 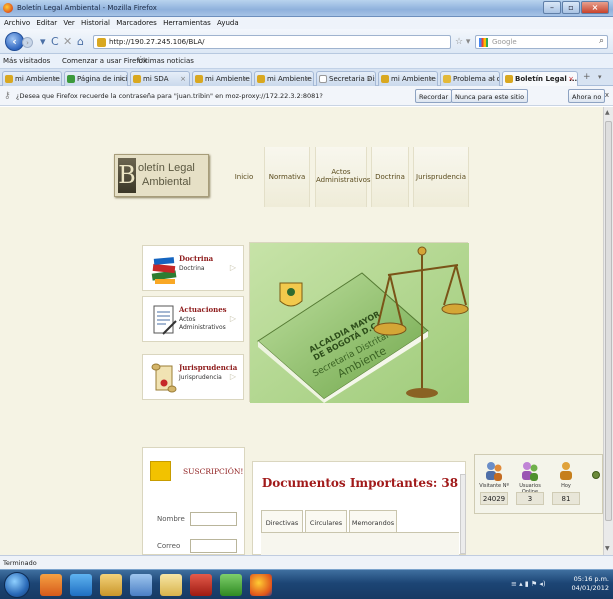 I want to click on start-button, so click(x=17, y=585).